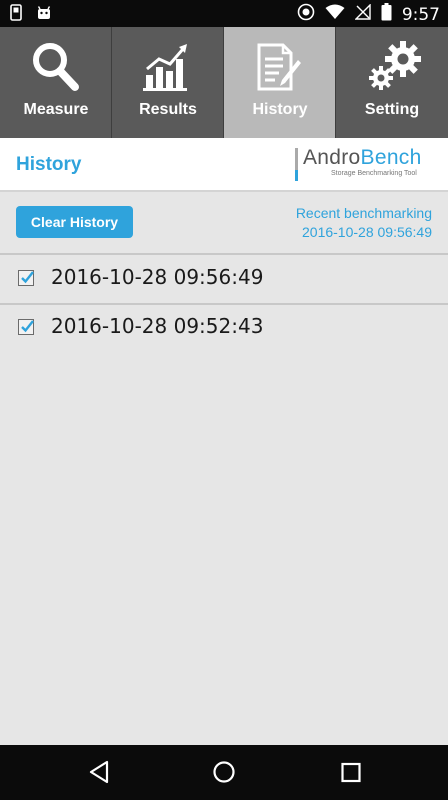 The width and height of the screenshot is (448, 800). I want to click on tab-setting: Setting, so click(392, 82).